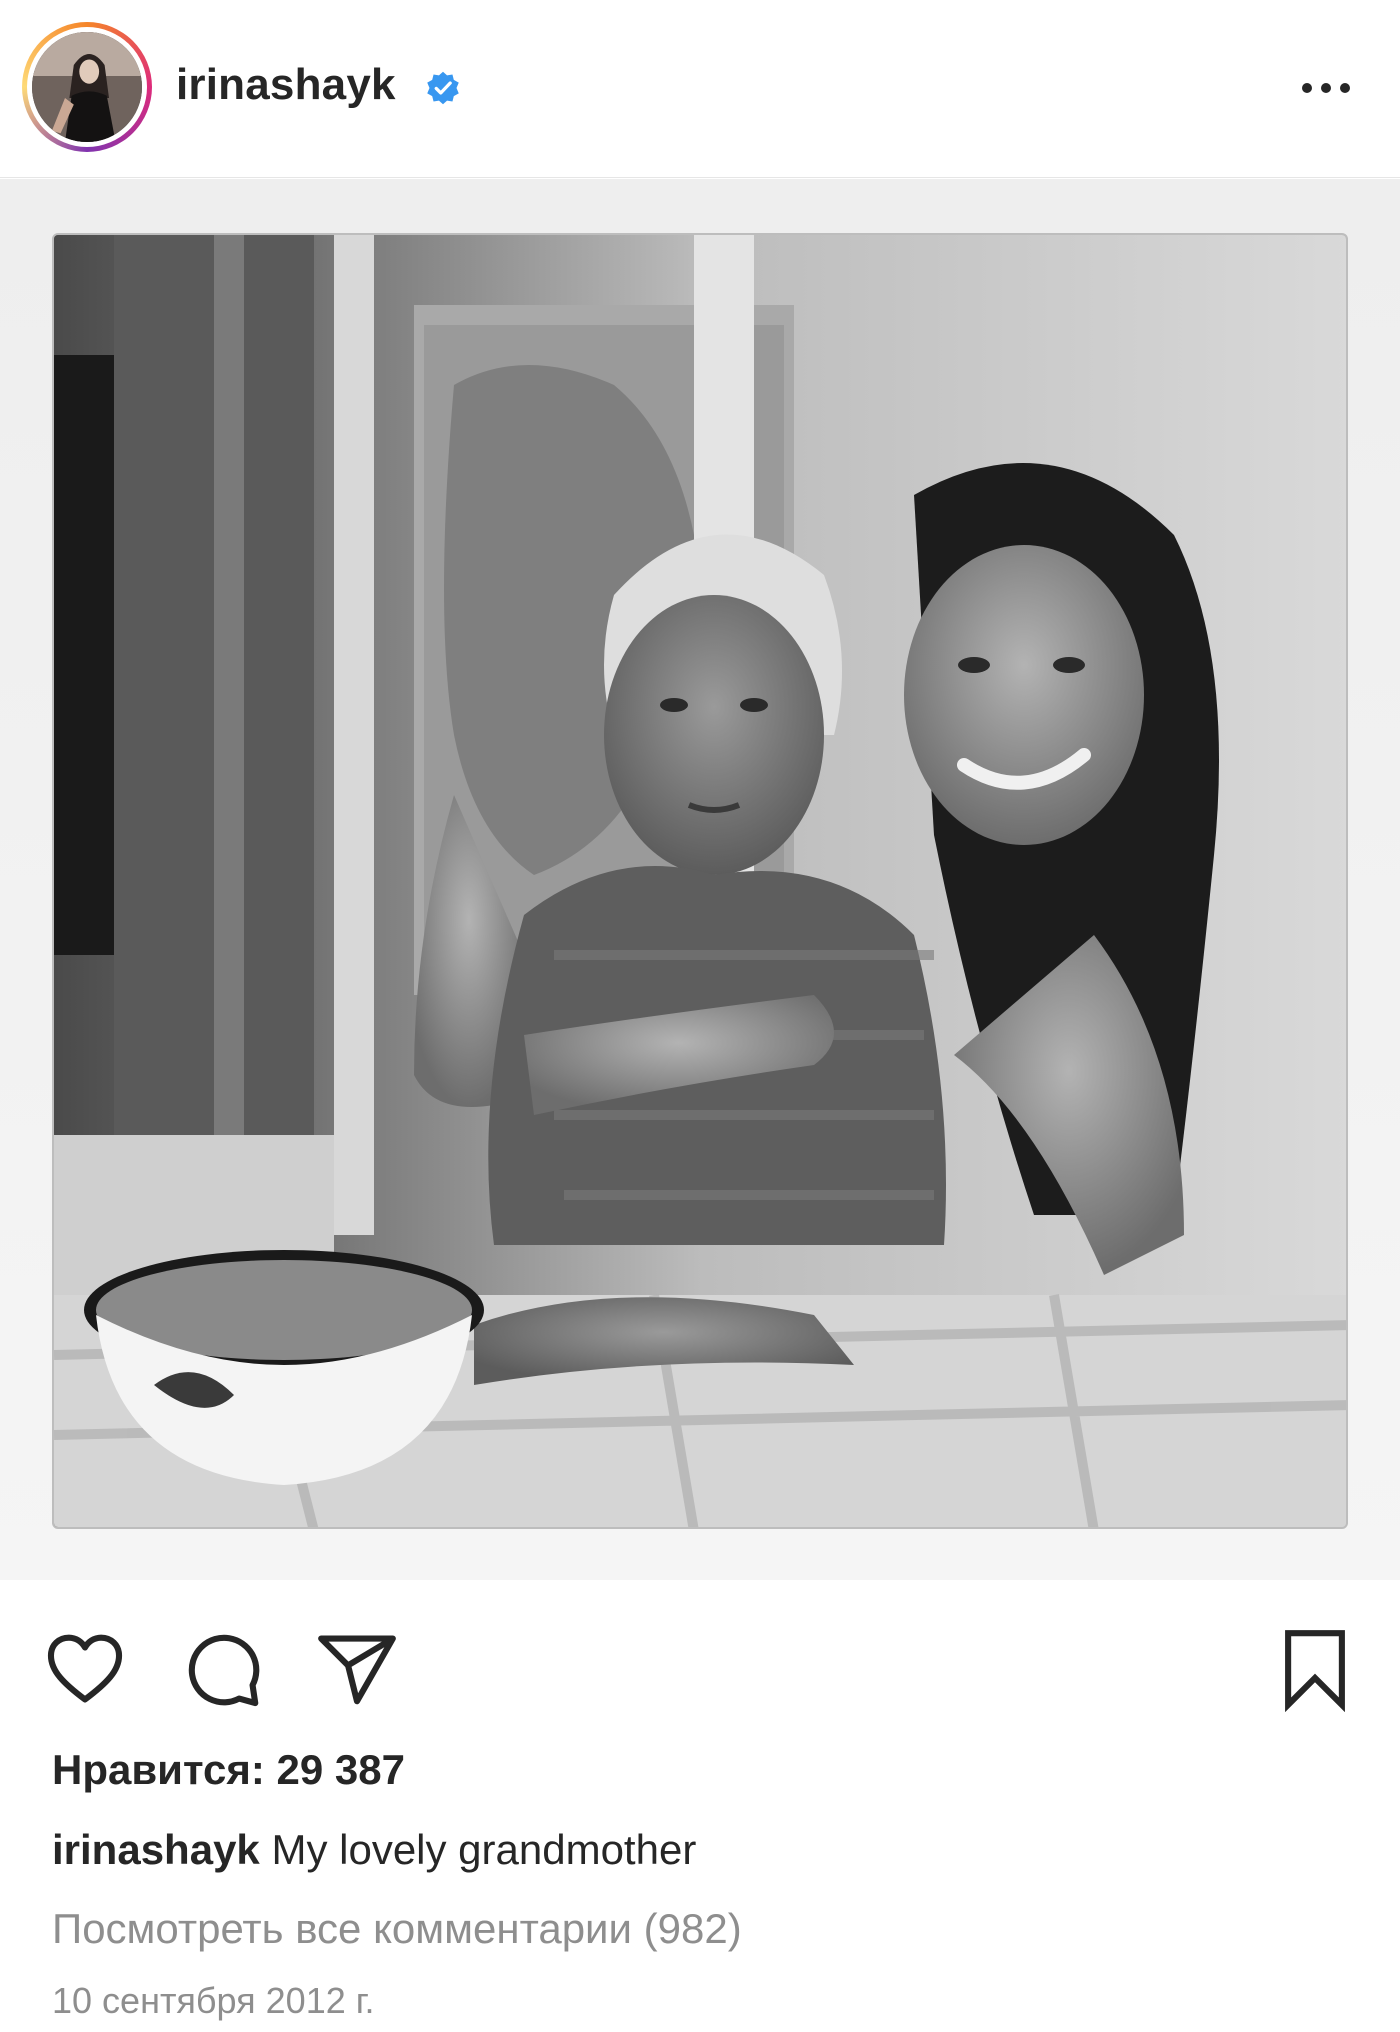 Image resolution: width=1400 pixels, height=2032 pixels. Describe the element at coordinates (228, 1770) in the screenshot. I see `like-count: Нравится: 29 387` at that location.